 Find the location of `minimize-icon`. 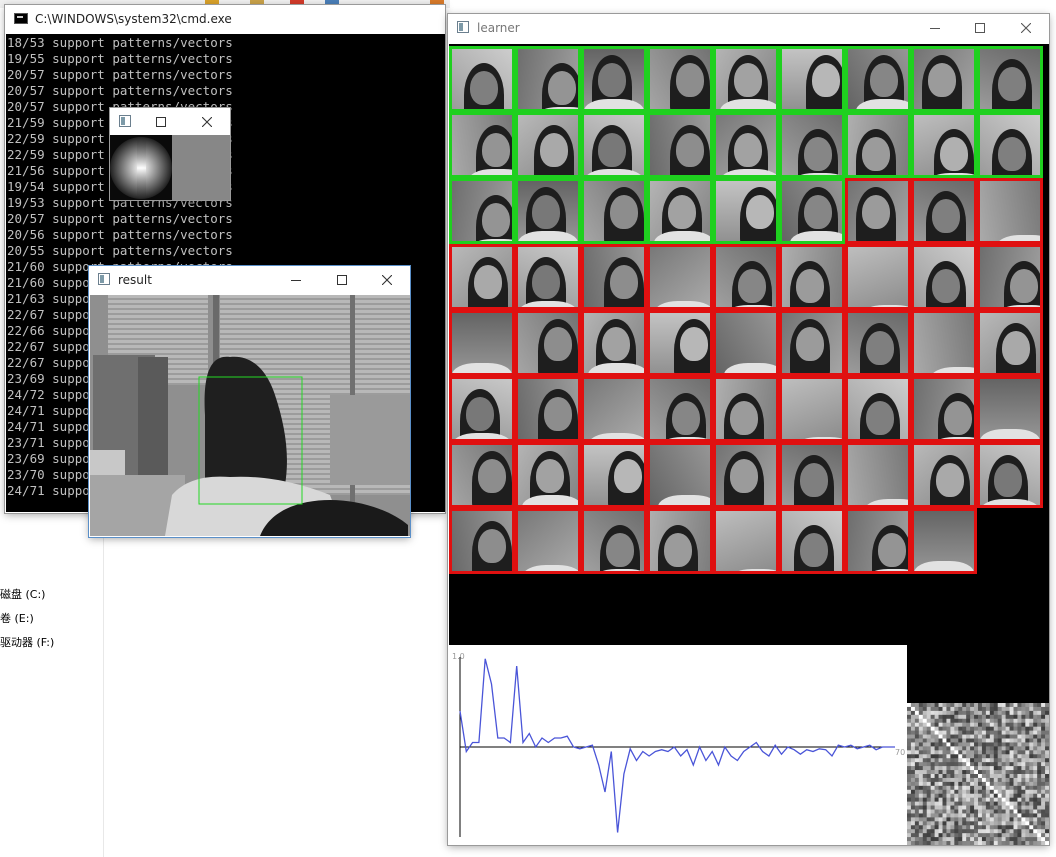

minimize-icon is located at coordinates (935, 28).